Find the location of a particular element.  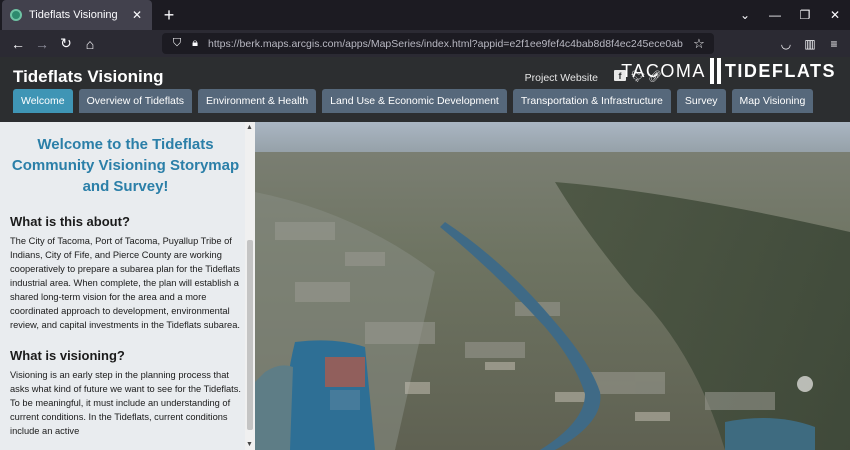

section-title-visioning: What is visioning? is located at coordinates (67, 355).